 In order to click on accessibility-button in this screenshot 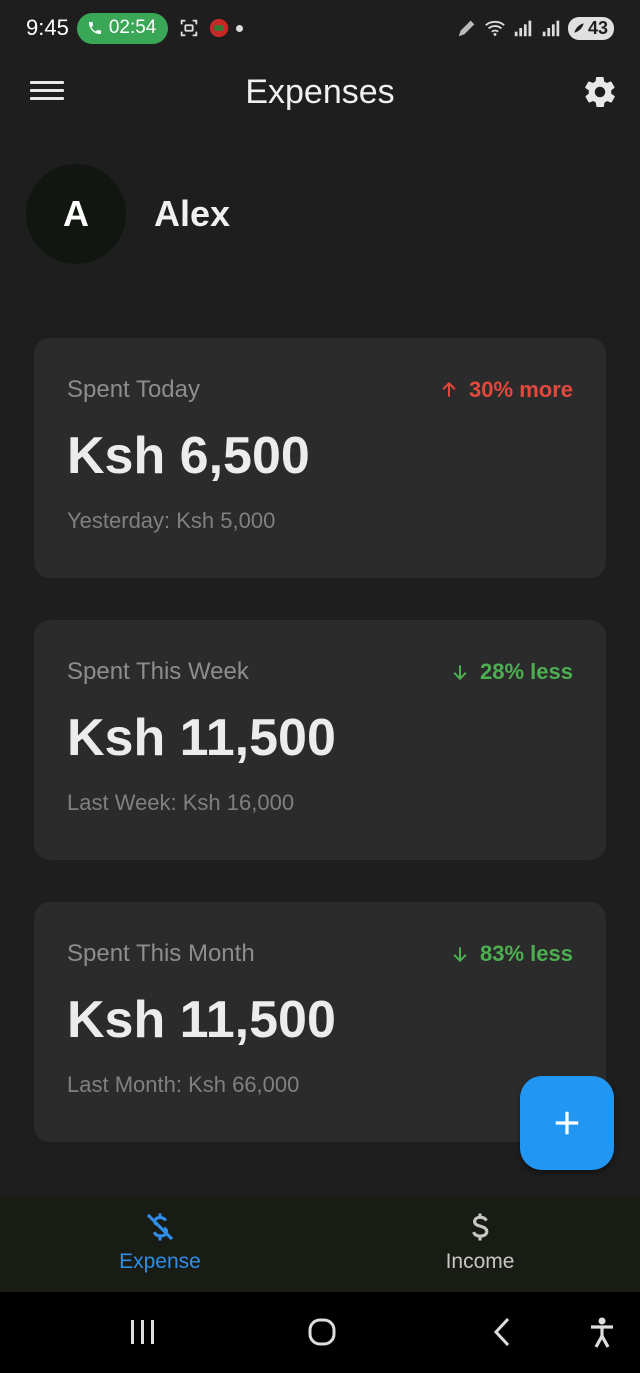, I will do `click(602, 1332)`.